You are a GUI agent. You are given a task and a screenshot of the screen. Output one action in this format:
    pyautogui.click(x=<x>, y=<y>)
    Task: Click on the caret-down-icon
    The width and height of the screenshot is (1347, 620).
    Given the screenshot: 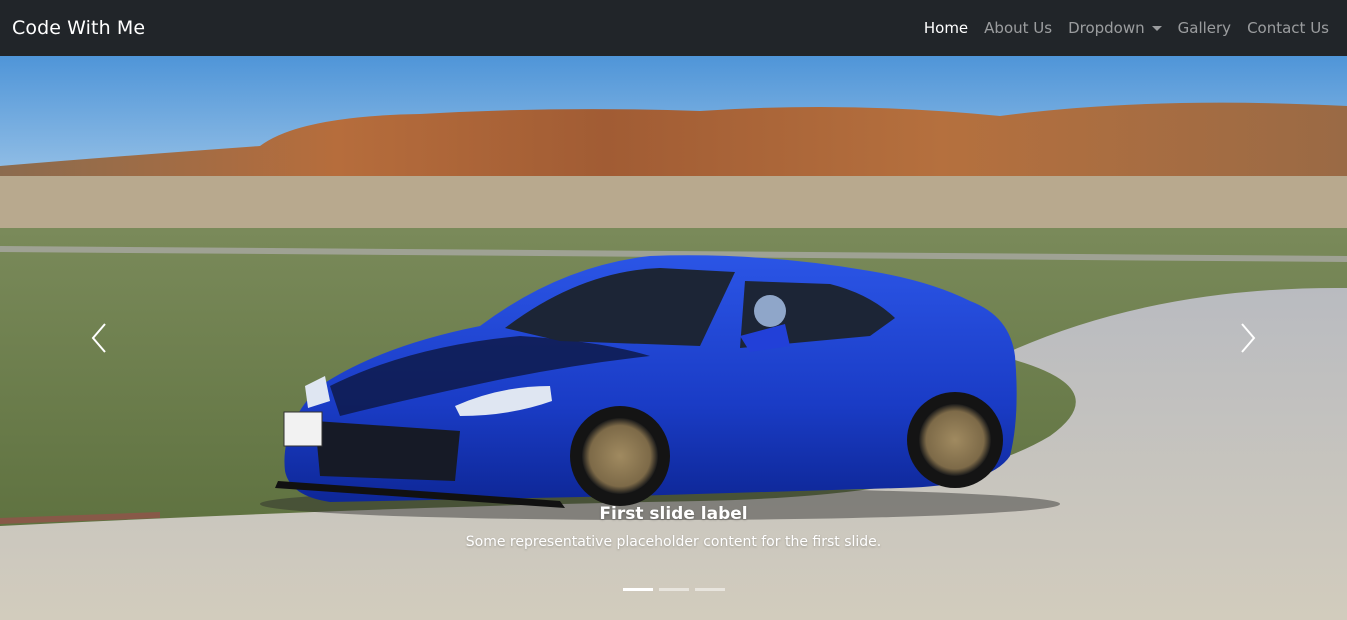 What is the action you would take?
    pyautogui.click(x=1156, y=28)
    